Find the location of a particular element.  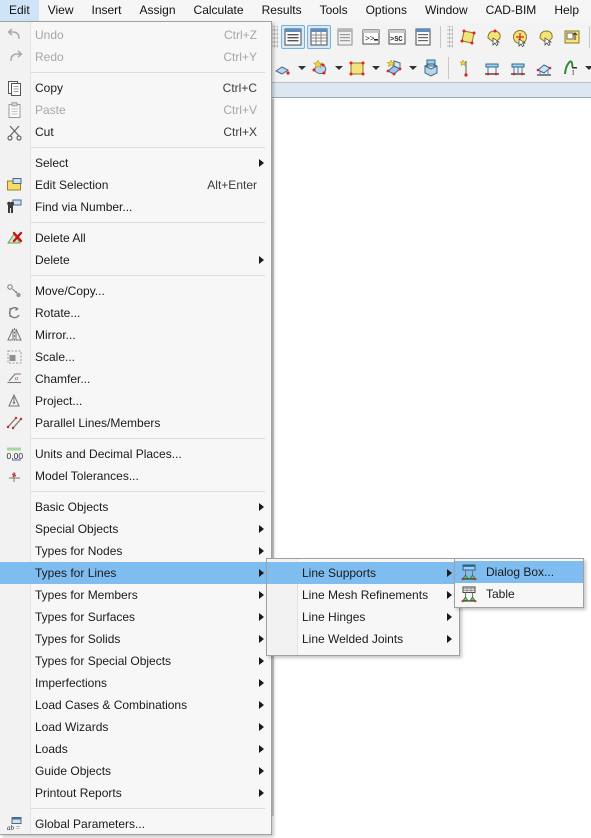

menu-item-accelerator: Ctrl+Z is located at coordinates (240, 35).